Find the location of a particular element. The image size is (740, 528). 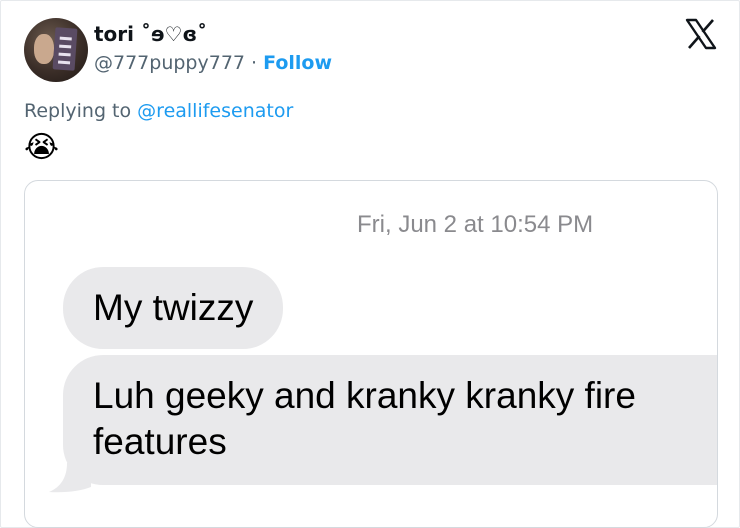

replying-to: Replying to @reallifesenator is located at coordinates (158, 111).